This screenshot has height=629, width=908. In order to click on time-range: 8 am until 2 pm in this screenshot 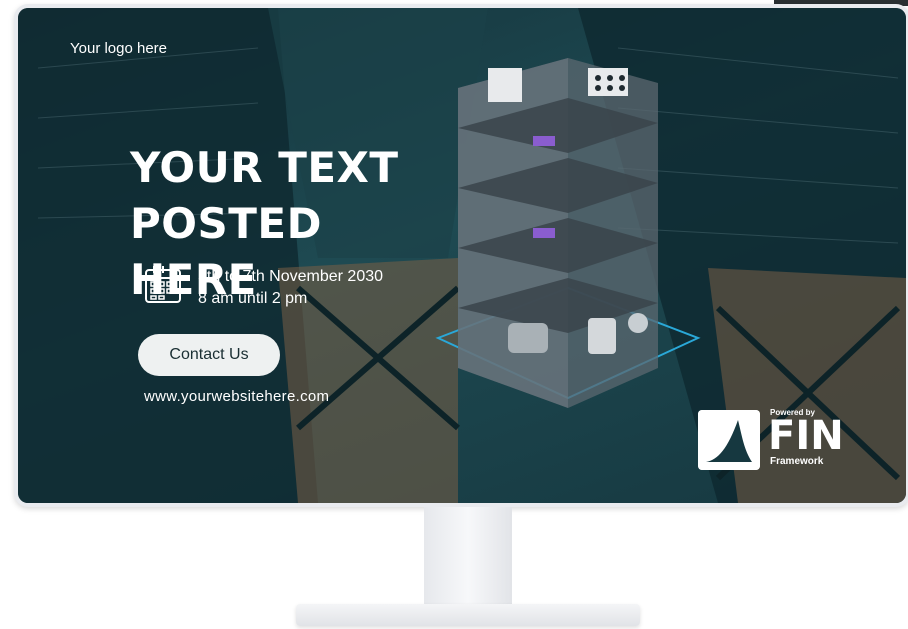, I will do `click(253, 298)`.